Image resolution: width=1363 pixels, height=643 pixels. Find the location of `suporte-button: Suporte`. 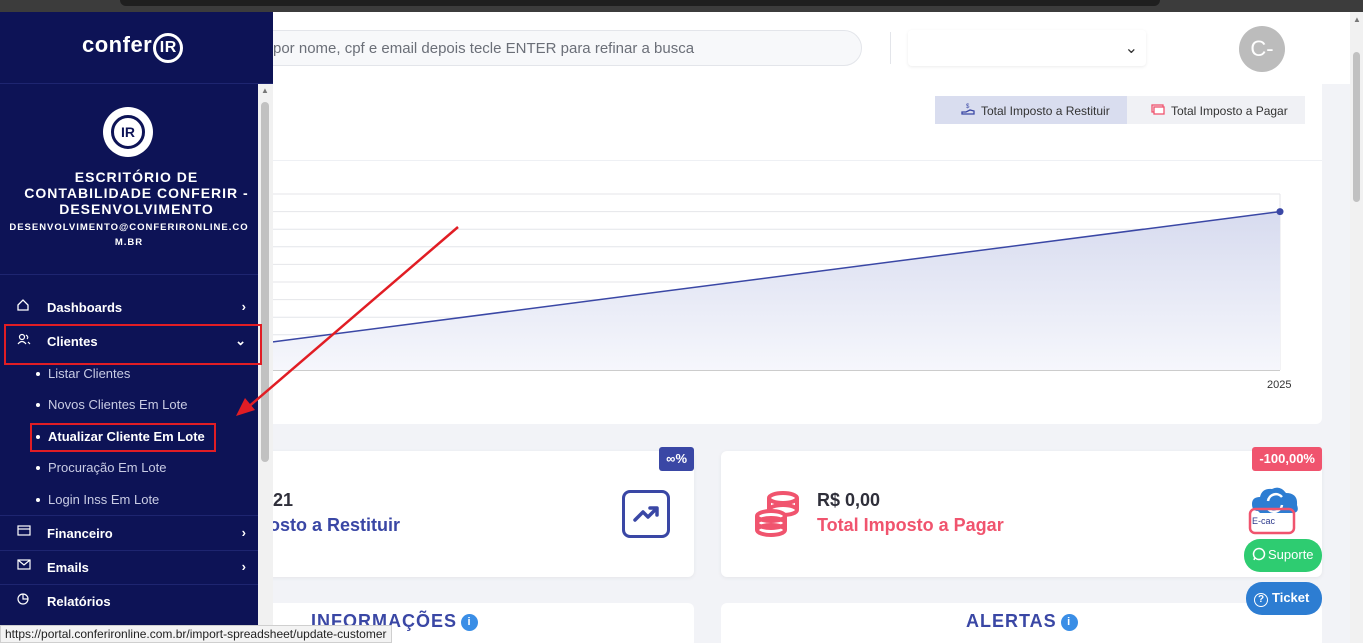

suporte-button: Suporte is located at coordinates (1283, 555).